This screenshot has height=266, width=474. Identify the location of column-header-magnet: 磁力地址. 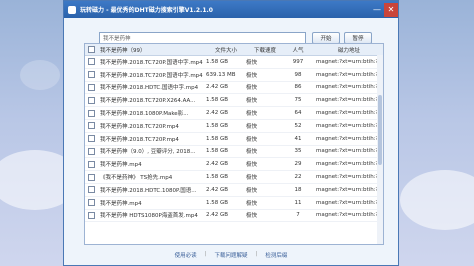
(347, 50).